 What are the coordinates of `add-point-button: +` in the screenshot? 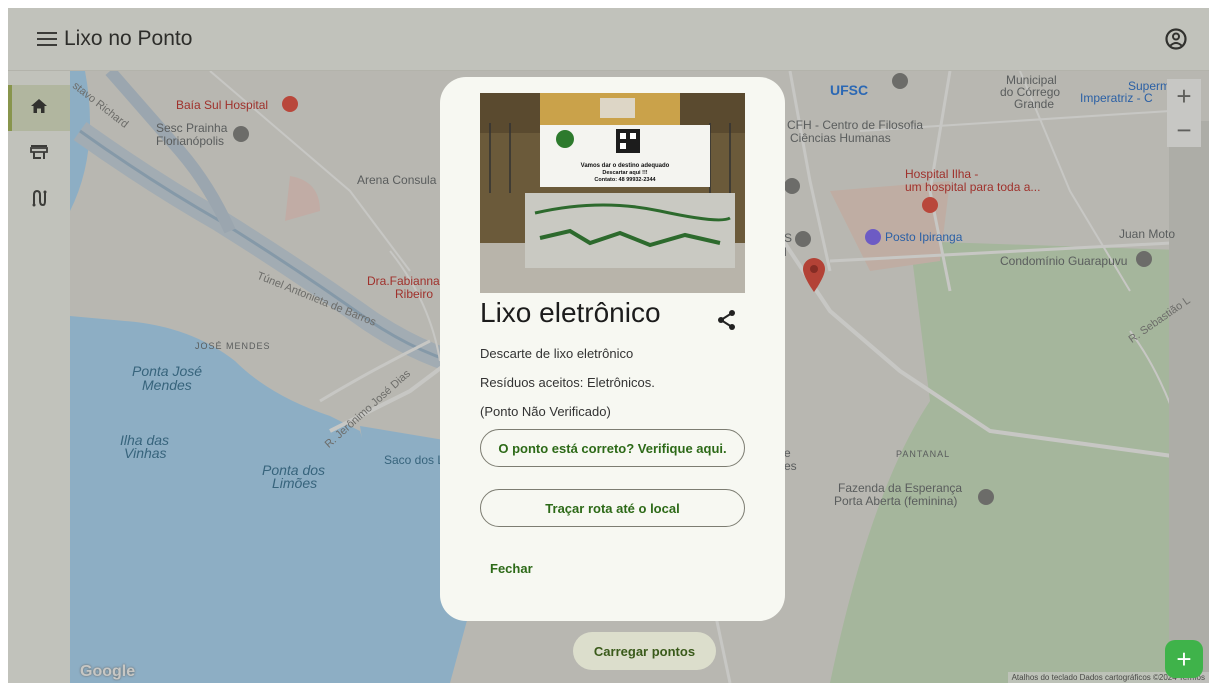 It's located at (1184, 659).